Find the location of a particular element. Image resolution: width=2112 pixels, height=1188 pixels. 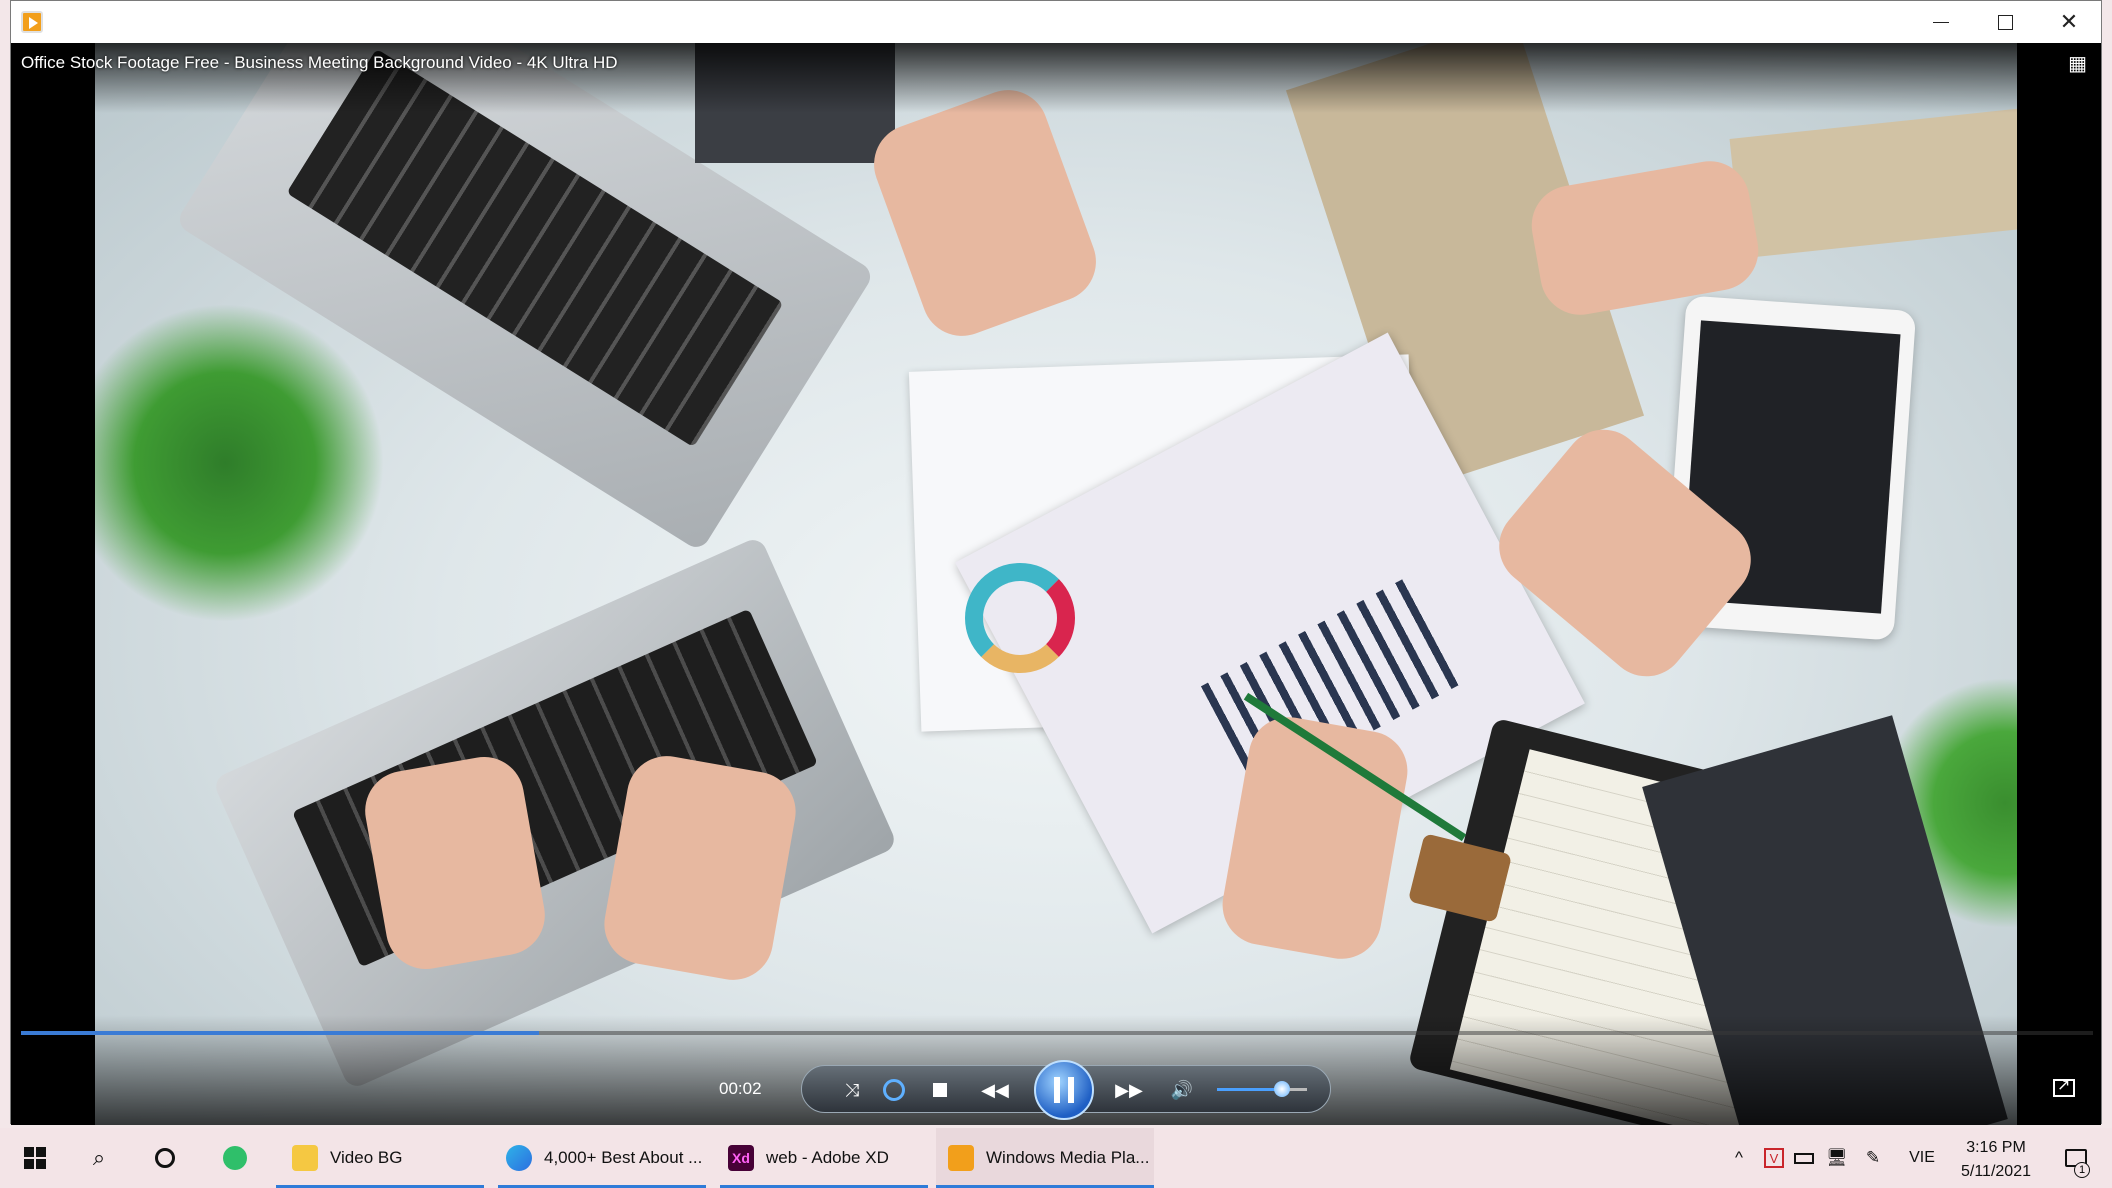

title-bar: ✕ is located at coordinates (1056, 22).